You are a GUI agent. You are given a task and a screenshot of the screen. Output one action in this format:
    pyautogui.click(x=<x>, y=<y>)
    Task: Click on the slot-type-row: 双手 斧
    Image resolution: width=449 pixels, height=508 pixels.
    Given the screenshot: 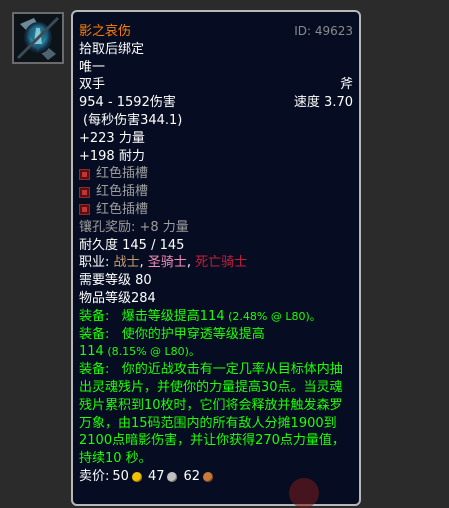 What is the action you would take?
    pyautogui.click(x=216, y=85)
    